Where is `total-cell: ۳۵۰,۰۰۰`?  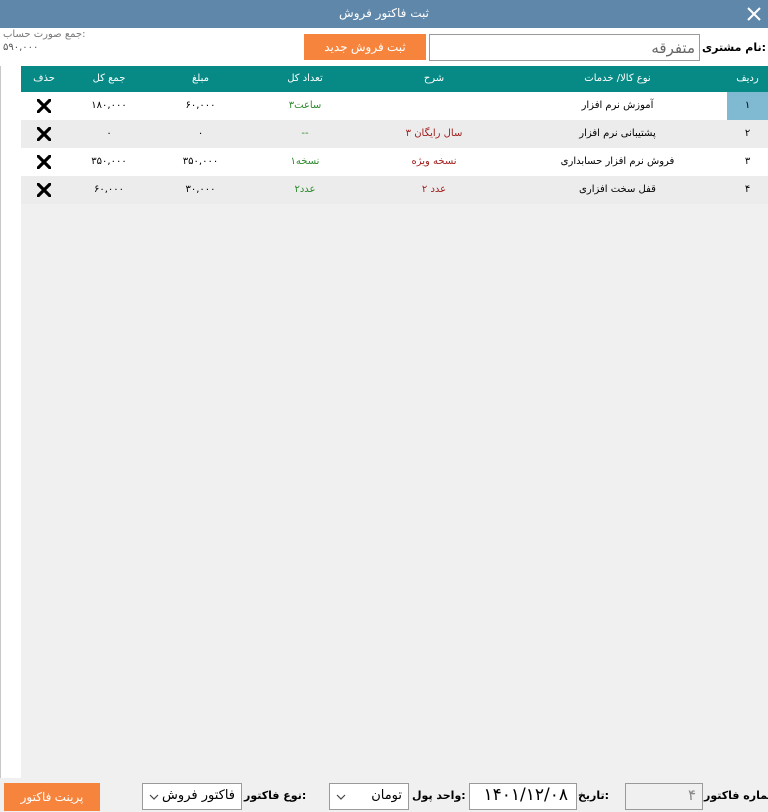
total-cell: ۳۵۰,۰۰۰ is located at coordinates (109, 162).